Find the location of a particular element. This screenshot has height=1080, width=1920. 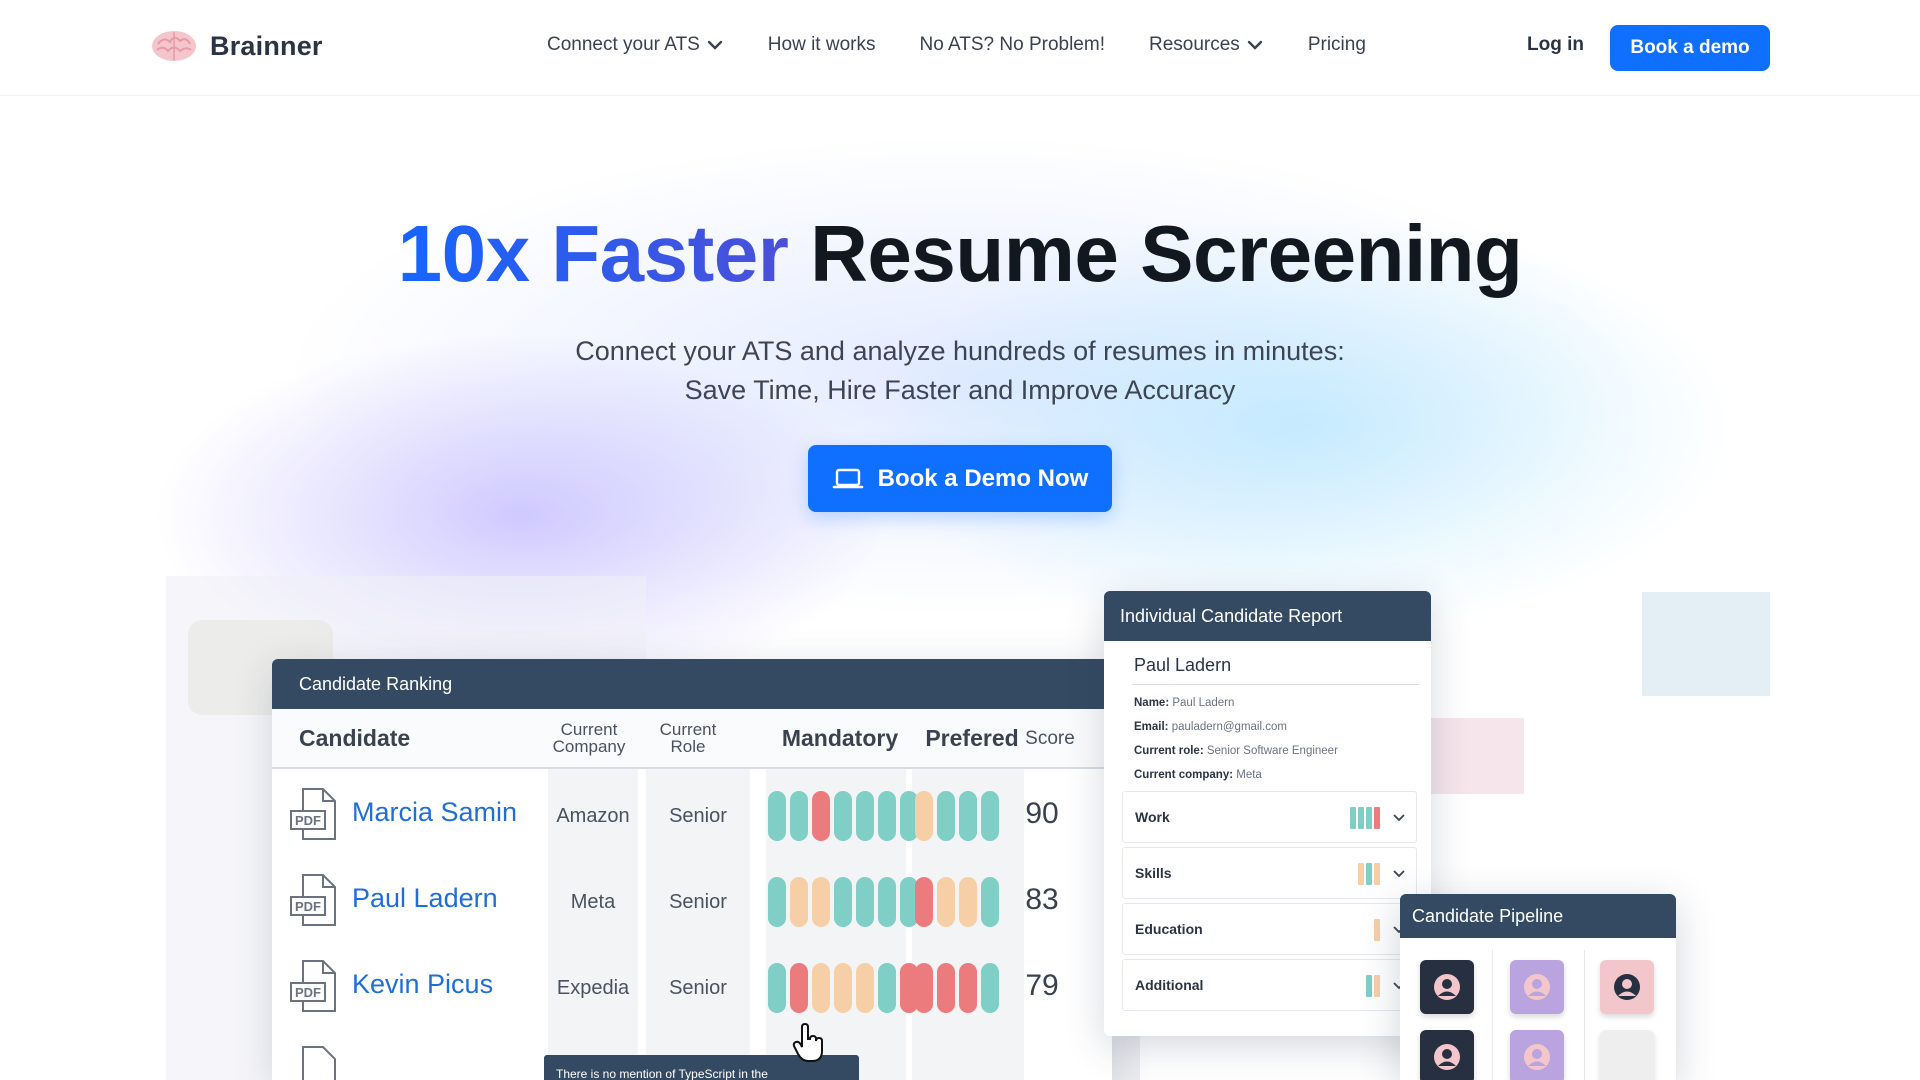

report-section-label: Skills is located at coordinates (1153, 873).